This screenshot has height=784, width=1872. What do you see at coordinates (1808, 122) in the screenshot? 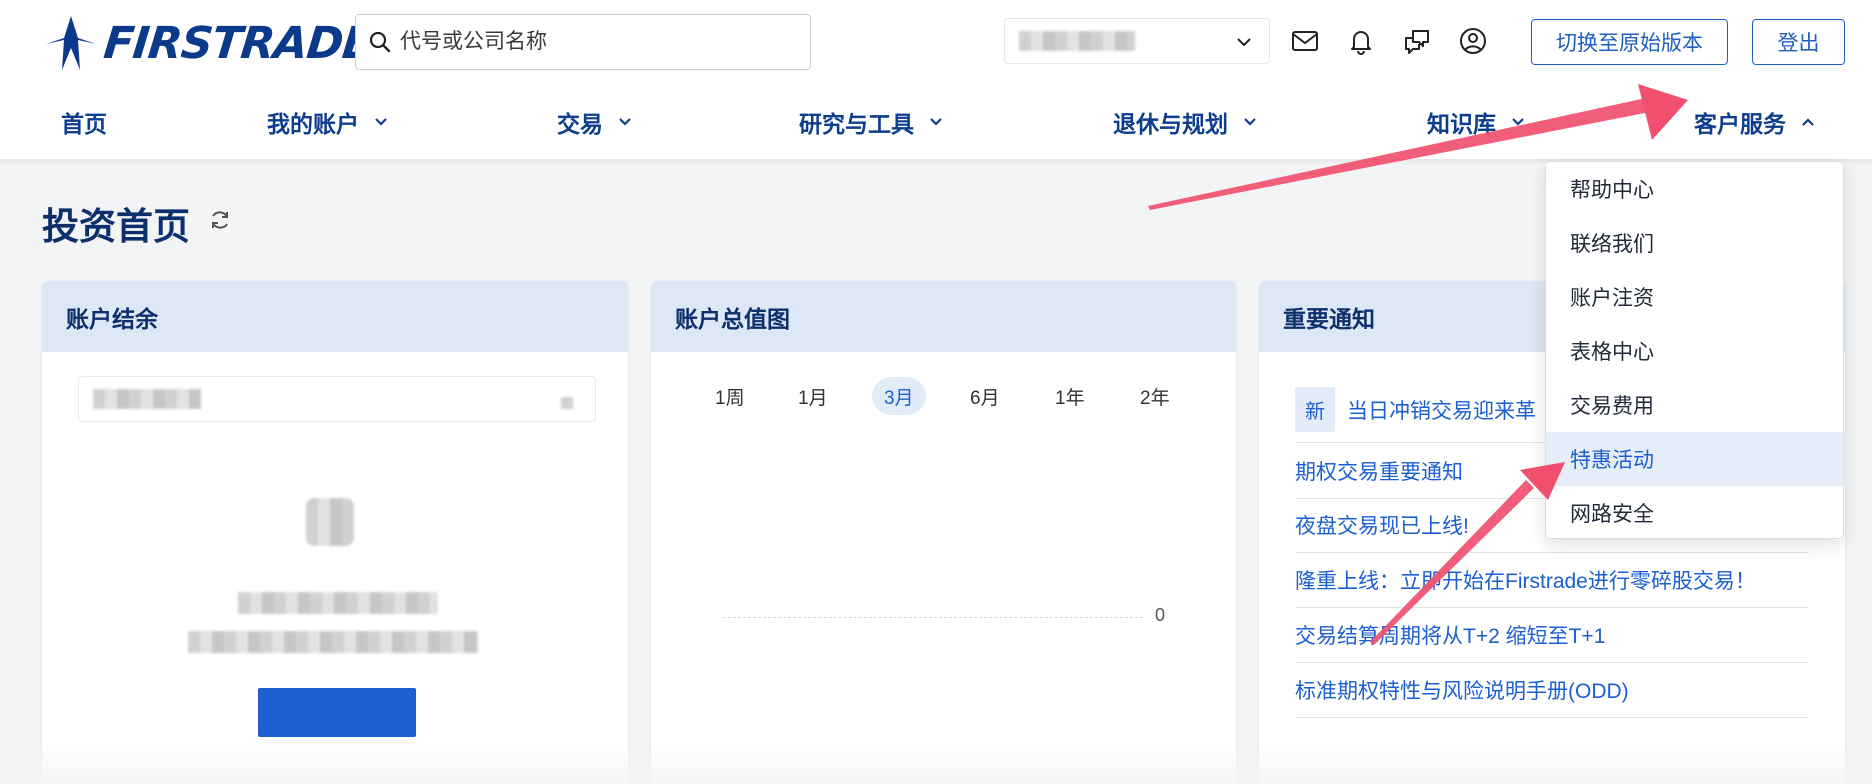
I see `chevron-up-icon` at bounding box center [1808, 122].